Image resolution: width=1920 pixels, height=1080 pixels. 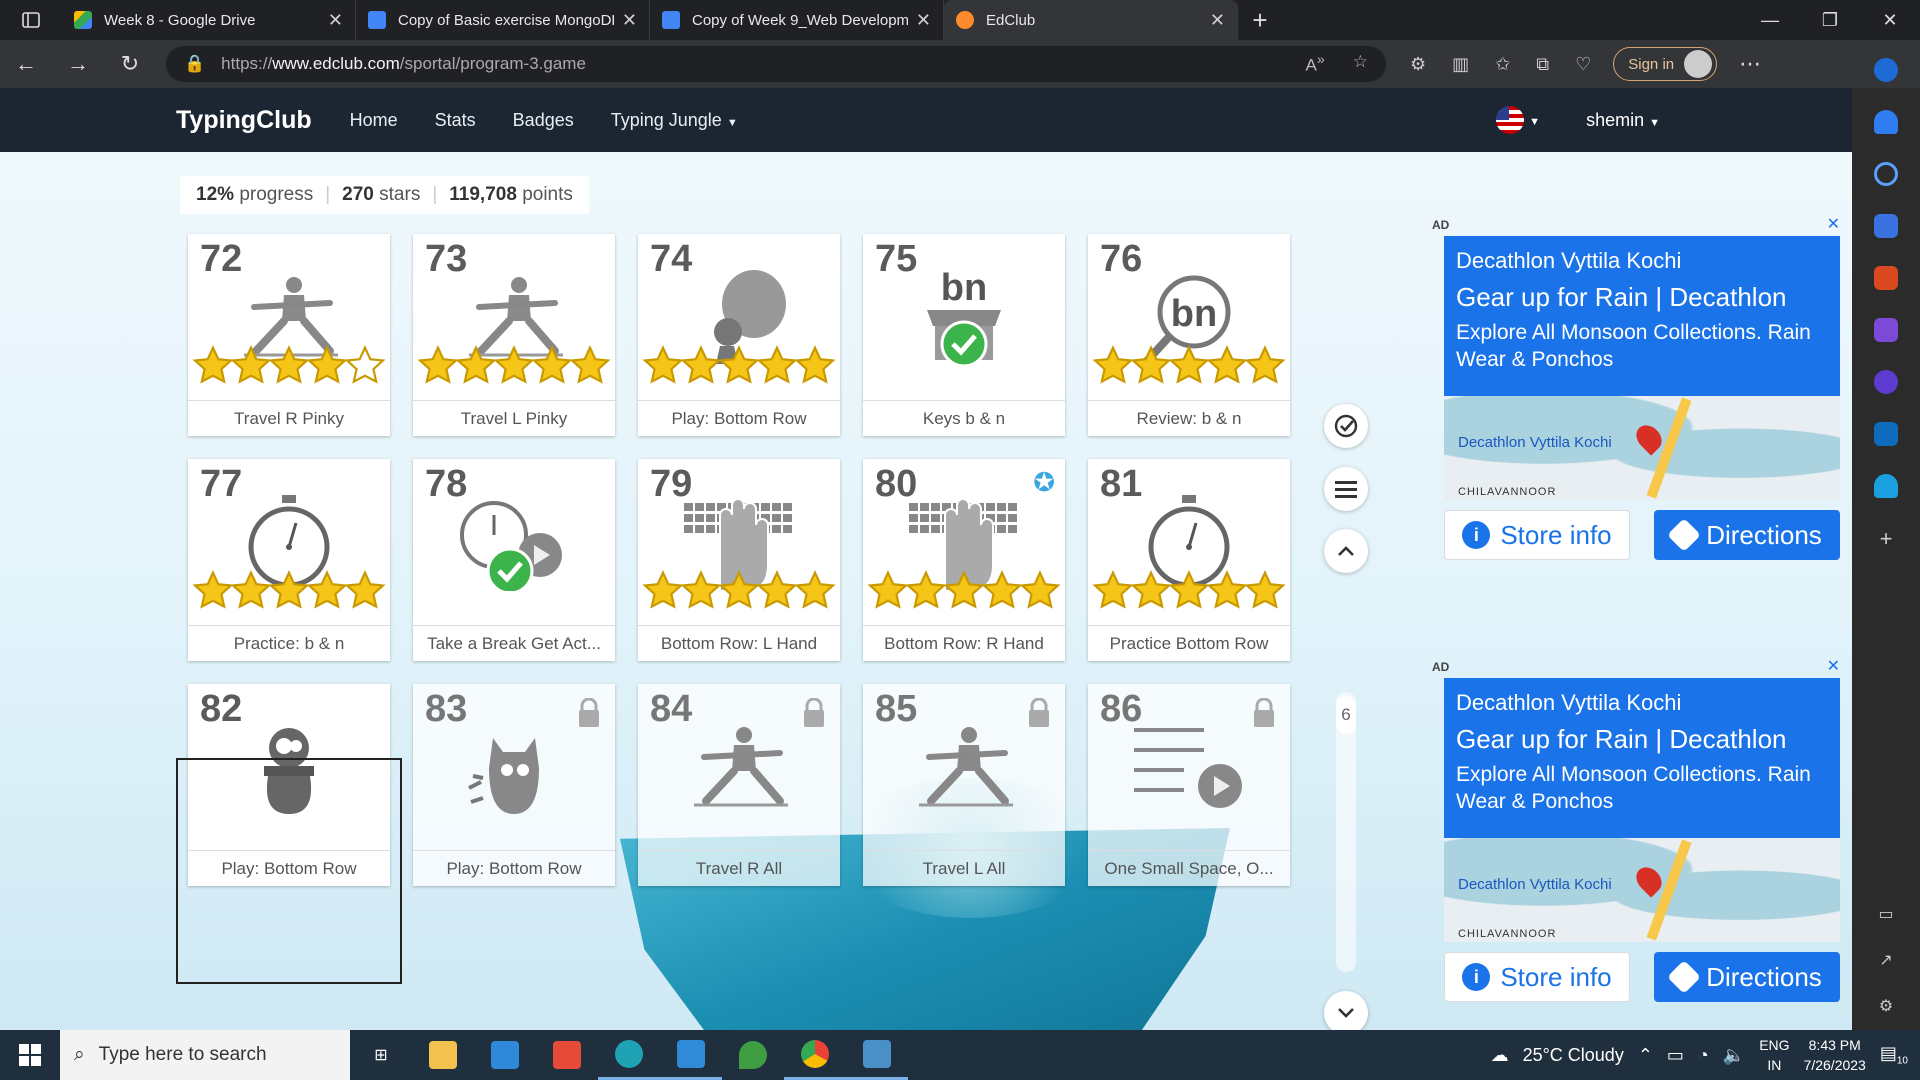 I want to click on lock-icon: 🔒, so click(x=194, y=64).